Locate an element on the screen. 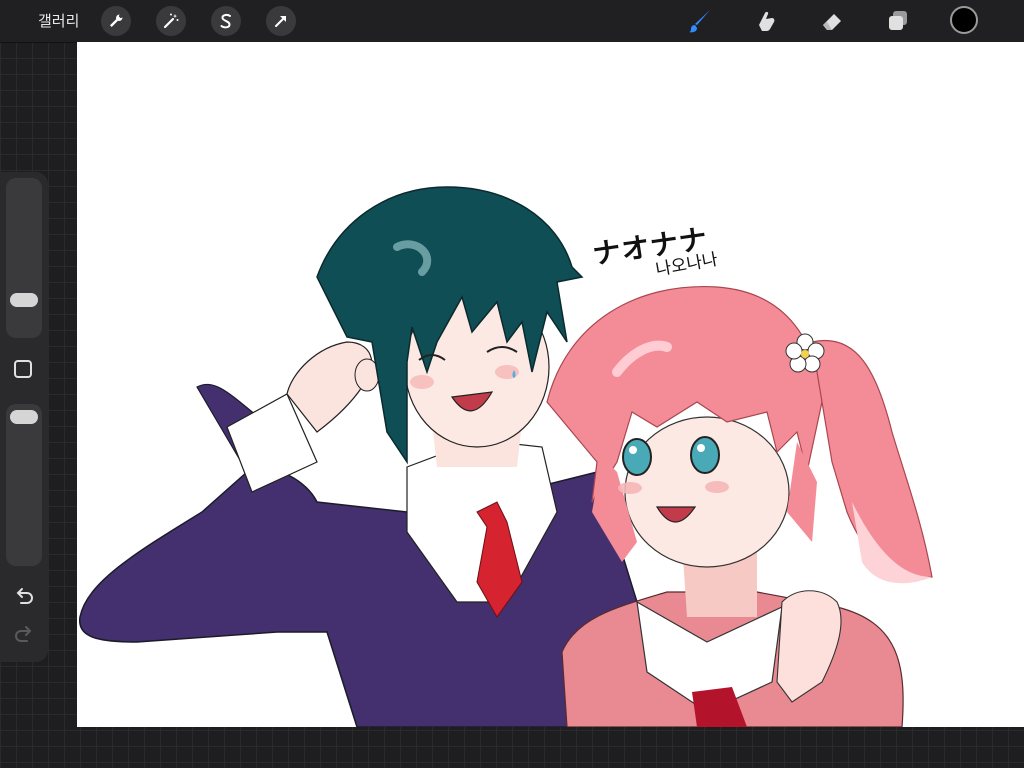  top-toolbar: 갤러리 is located at coordinates (512, 21).